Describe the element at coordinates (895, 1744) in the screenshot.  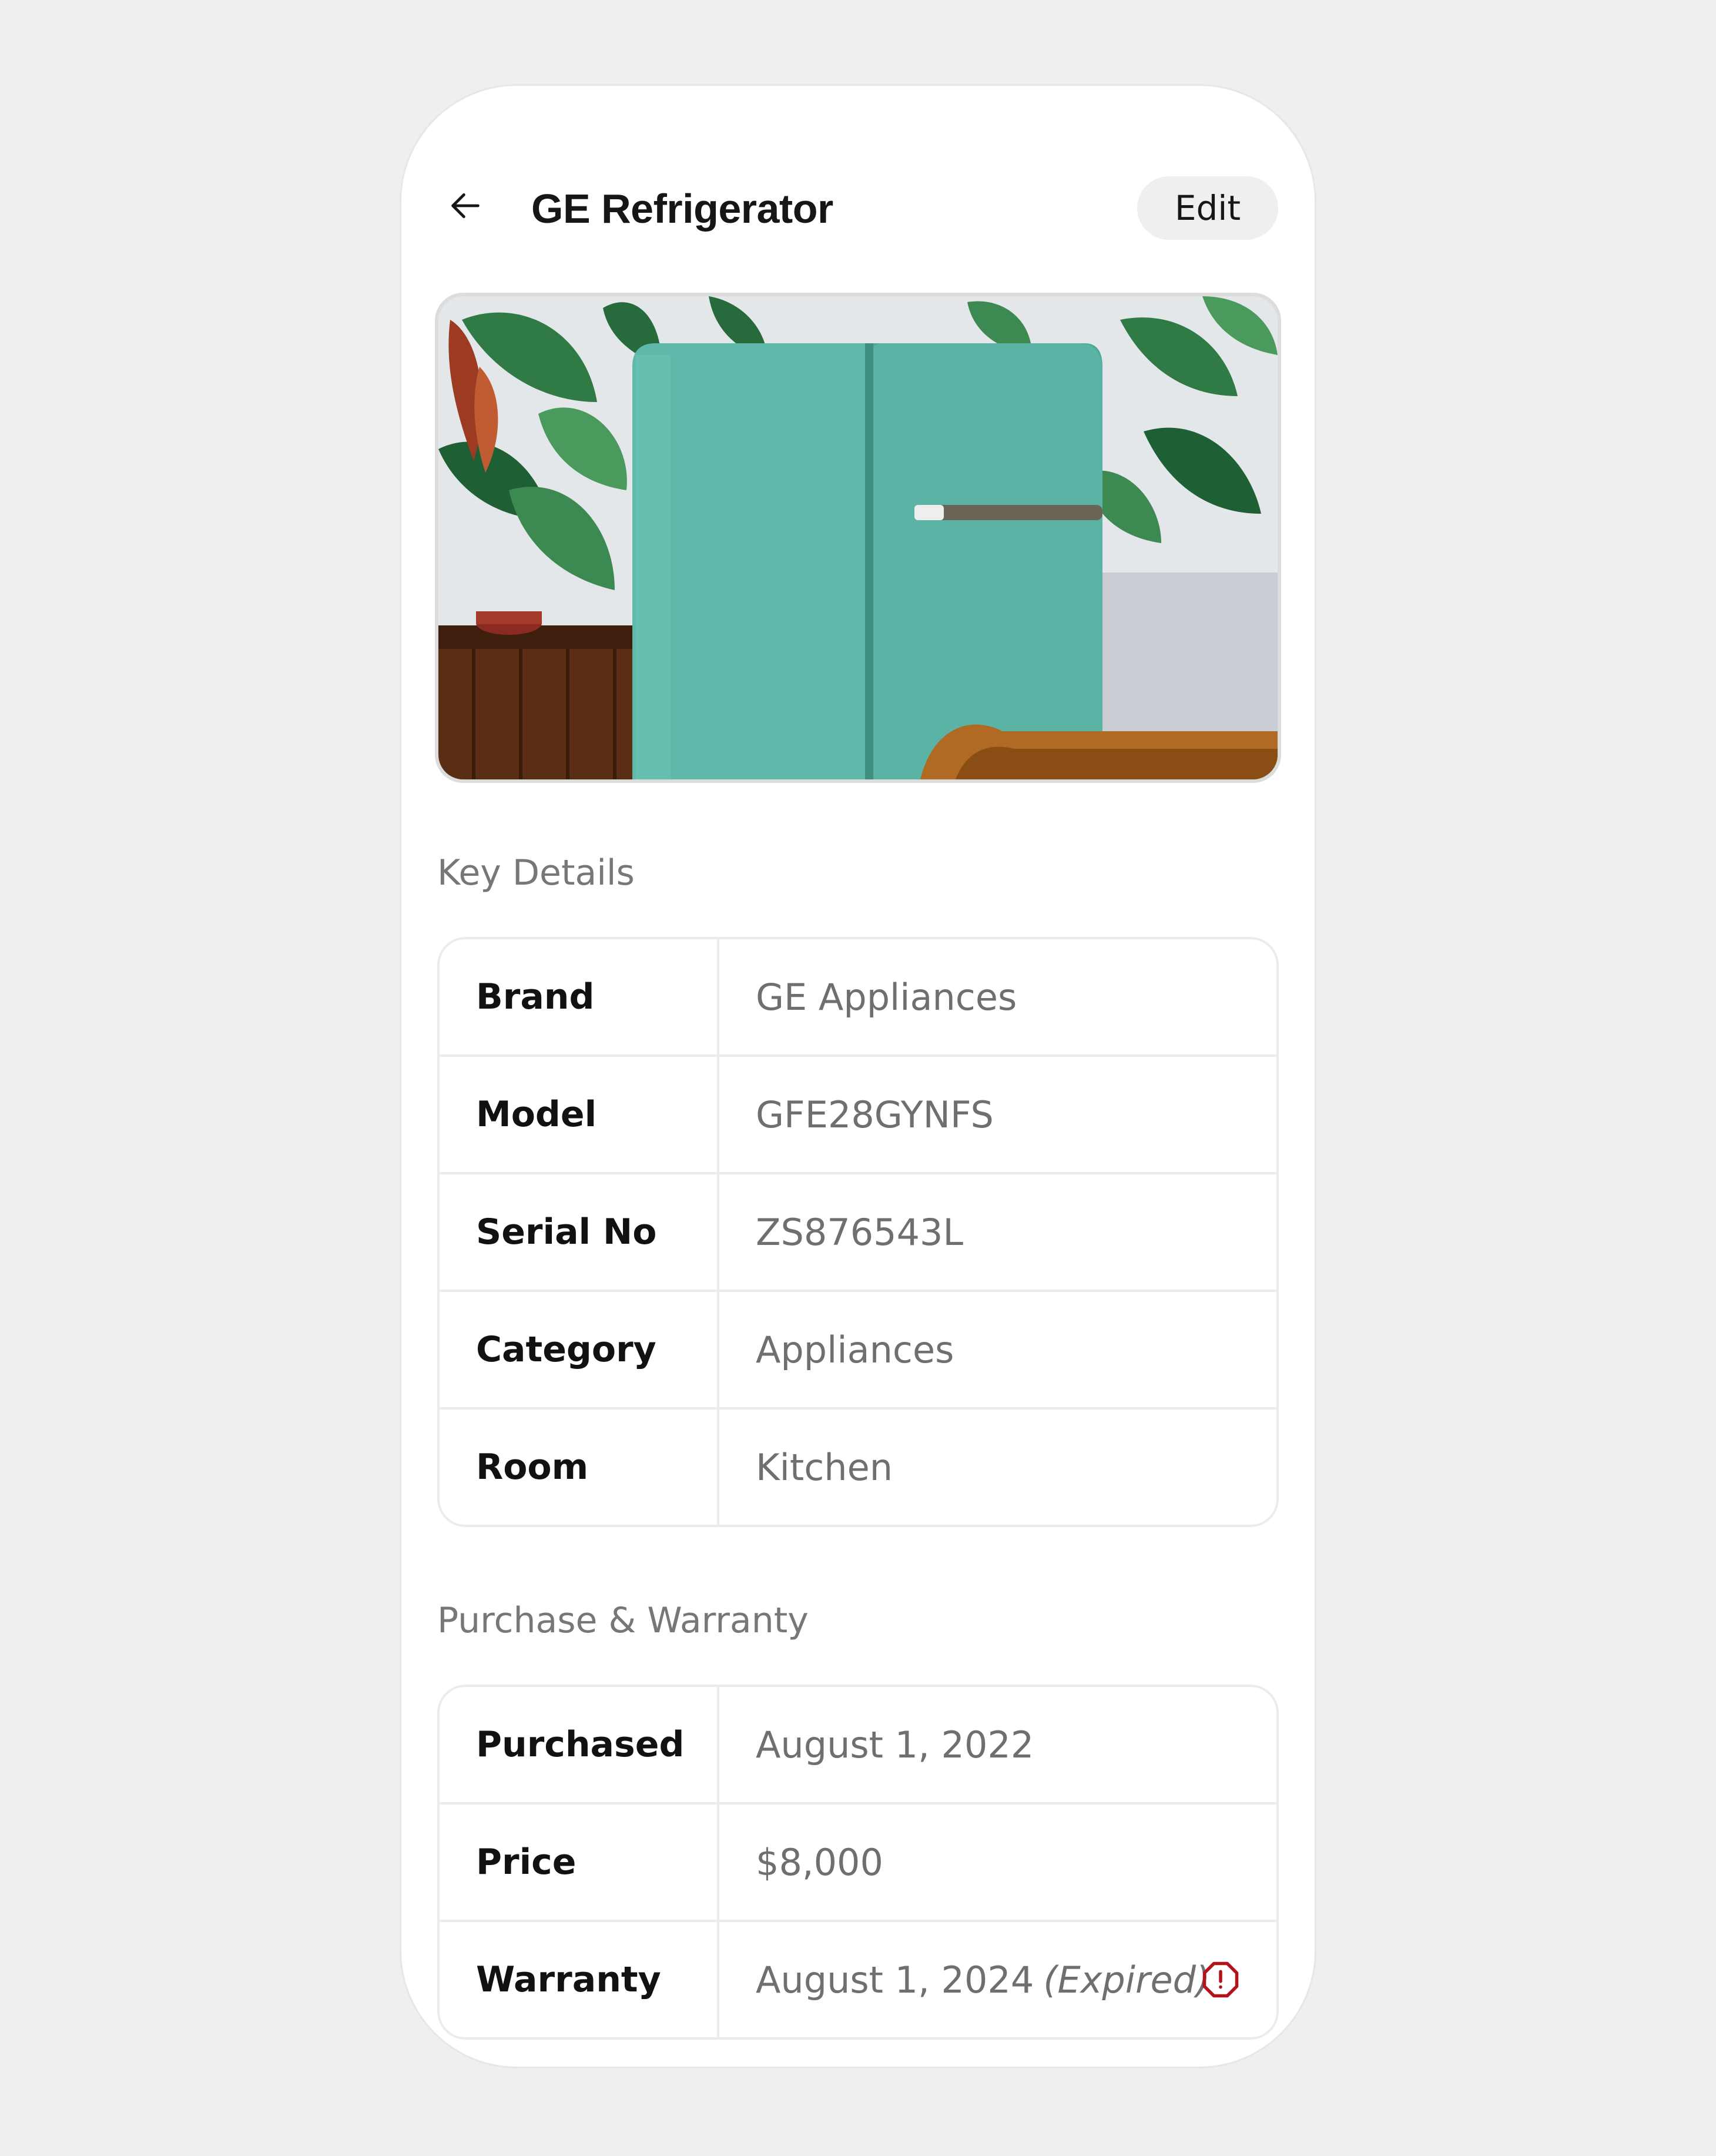
I see `row-value: August 1, 2022` at that location.